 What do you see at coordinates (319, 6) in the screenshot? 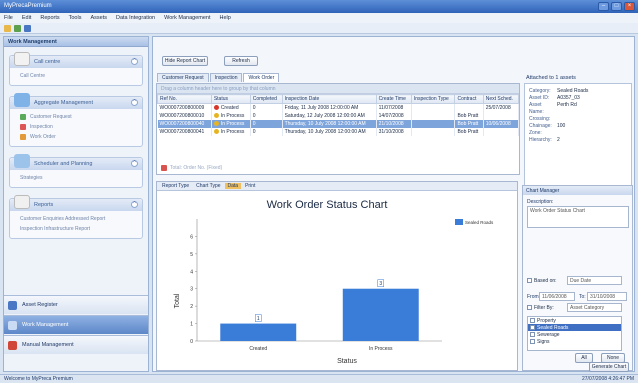
I see `window-titlebar: MyPrecaPremium – □ ×` at bounding box center [319, 6].